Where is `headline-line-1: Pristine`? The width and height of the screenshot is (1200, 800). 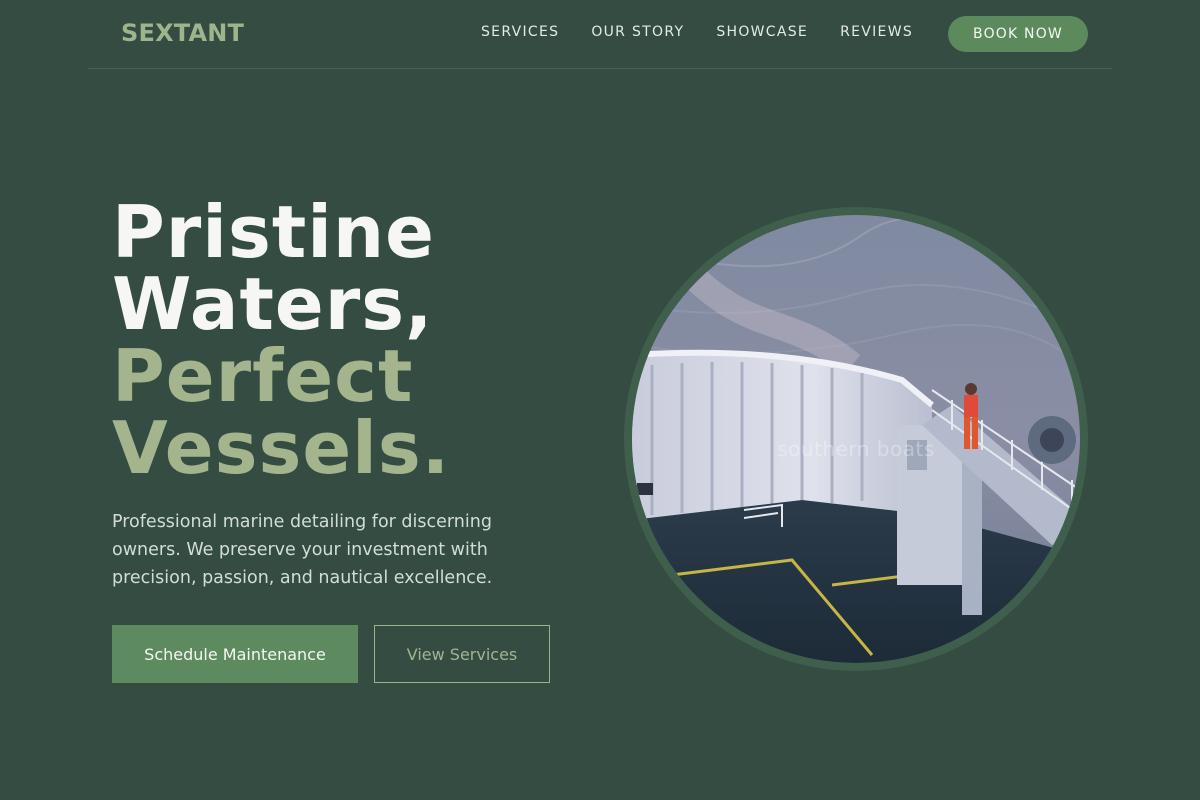 headline-line-1: Pristine is located at coordinates (273, 232).